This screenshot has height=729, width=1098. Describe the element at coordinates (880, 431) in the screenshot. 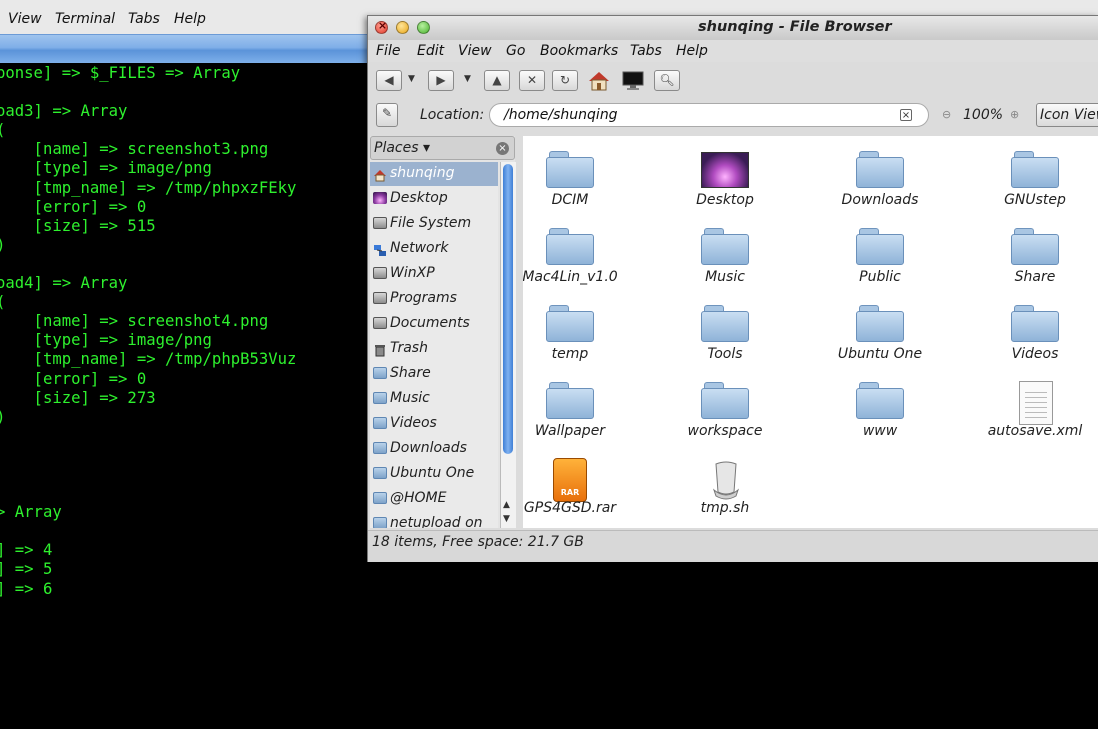

I see `file-item-label: www` at that location.